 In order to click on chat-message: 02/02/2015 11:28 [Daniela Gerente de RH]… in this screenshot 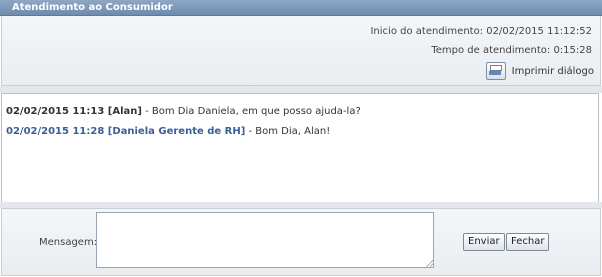, I will do `click(168, 131)`.